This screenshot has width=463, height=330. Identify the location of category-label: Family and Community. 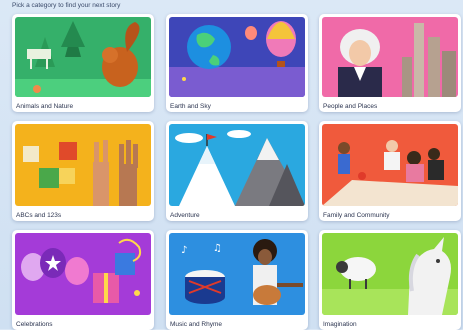
(356, 215).